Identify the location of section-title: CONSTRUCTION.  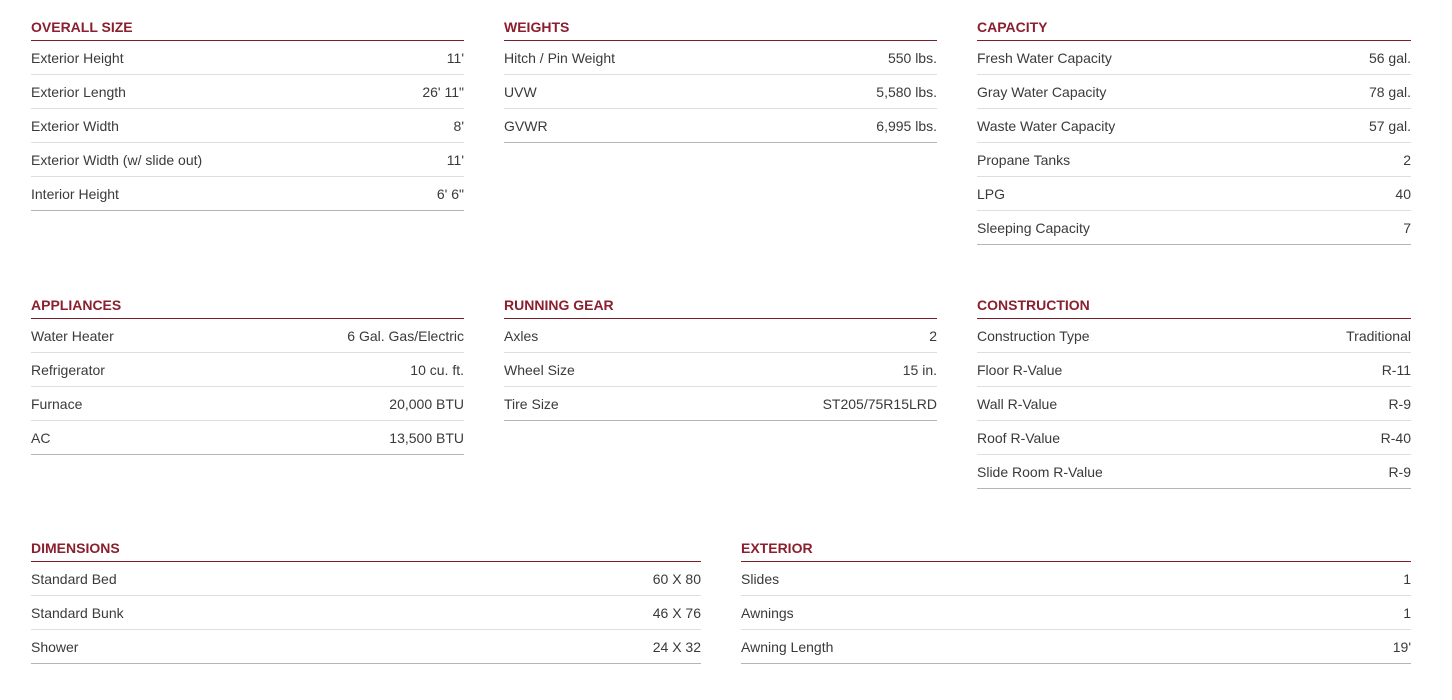
(1194, 299).